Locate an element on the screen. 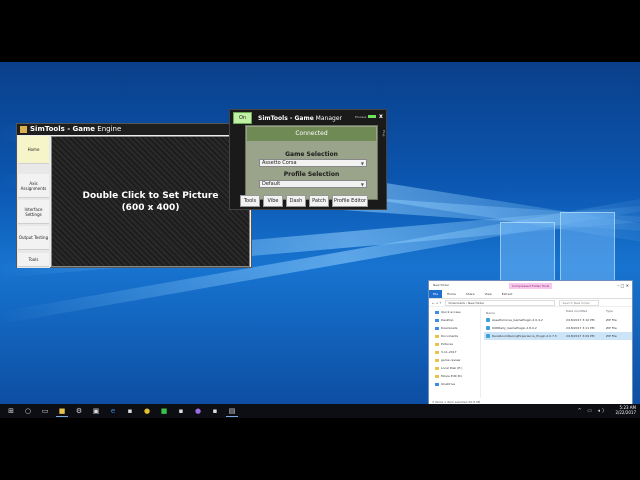  picture-size: (600 x 400) is located at coordinates (150, 207).